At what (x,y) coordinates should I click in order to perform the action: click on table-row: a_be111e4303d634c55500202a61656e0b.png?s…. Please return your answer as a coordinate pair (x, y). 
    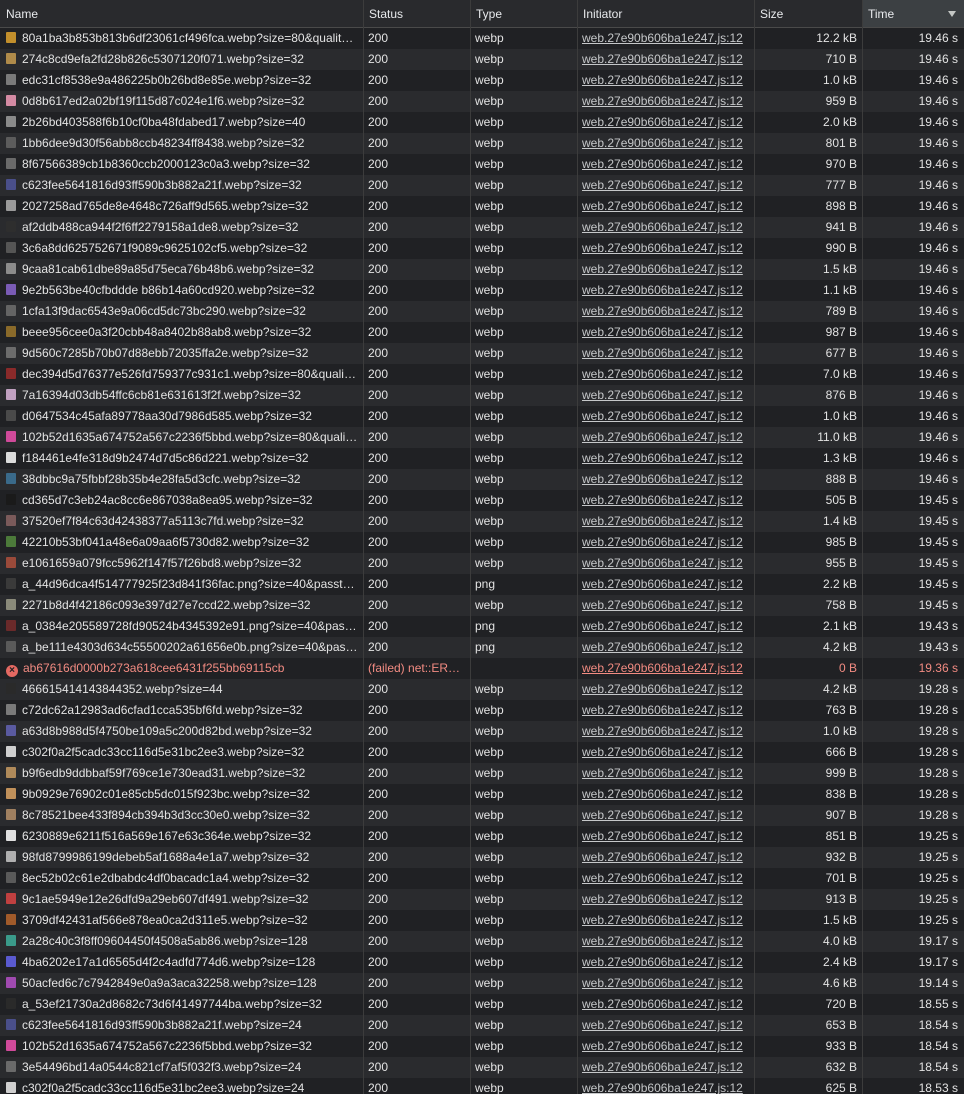
    Looking at the image, I should click on (482, 647).